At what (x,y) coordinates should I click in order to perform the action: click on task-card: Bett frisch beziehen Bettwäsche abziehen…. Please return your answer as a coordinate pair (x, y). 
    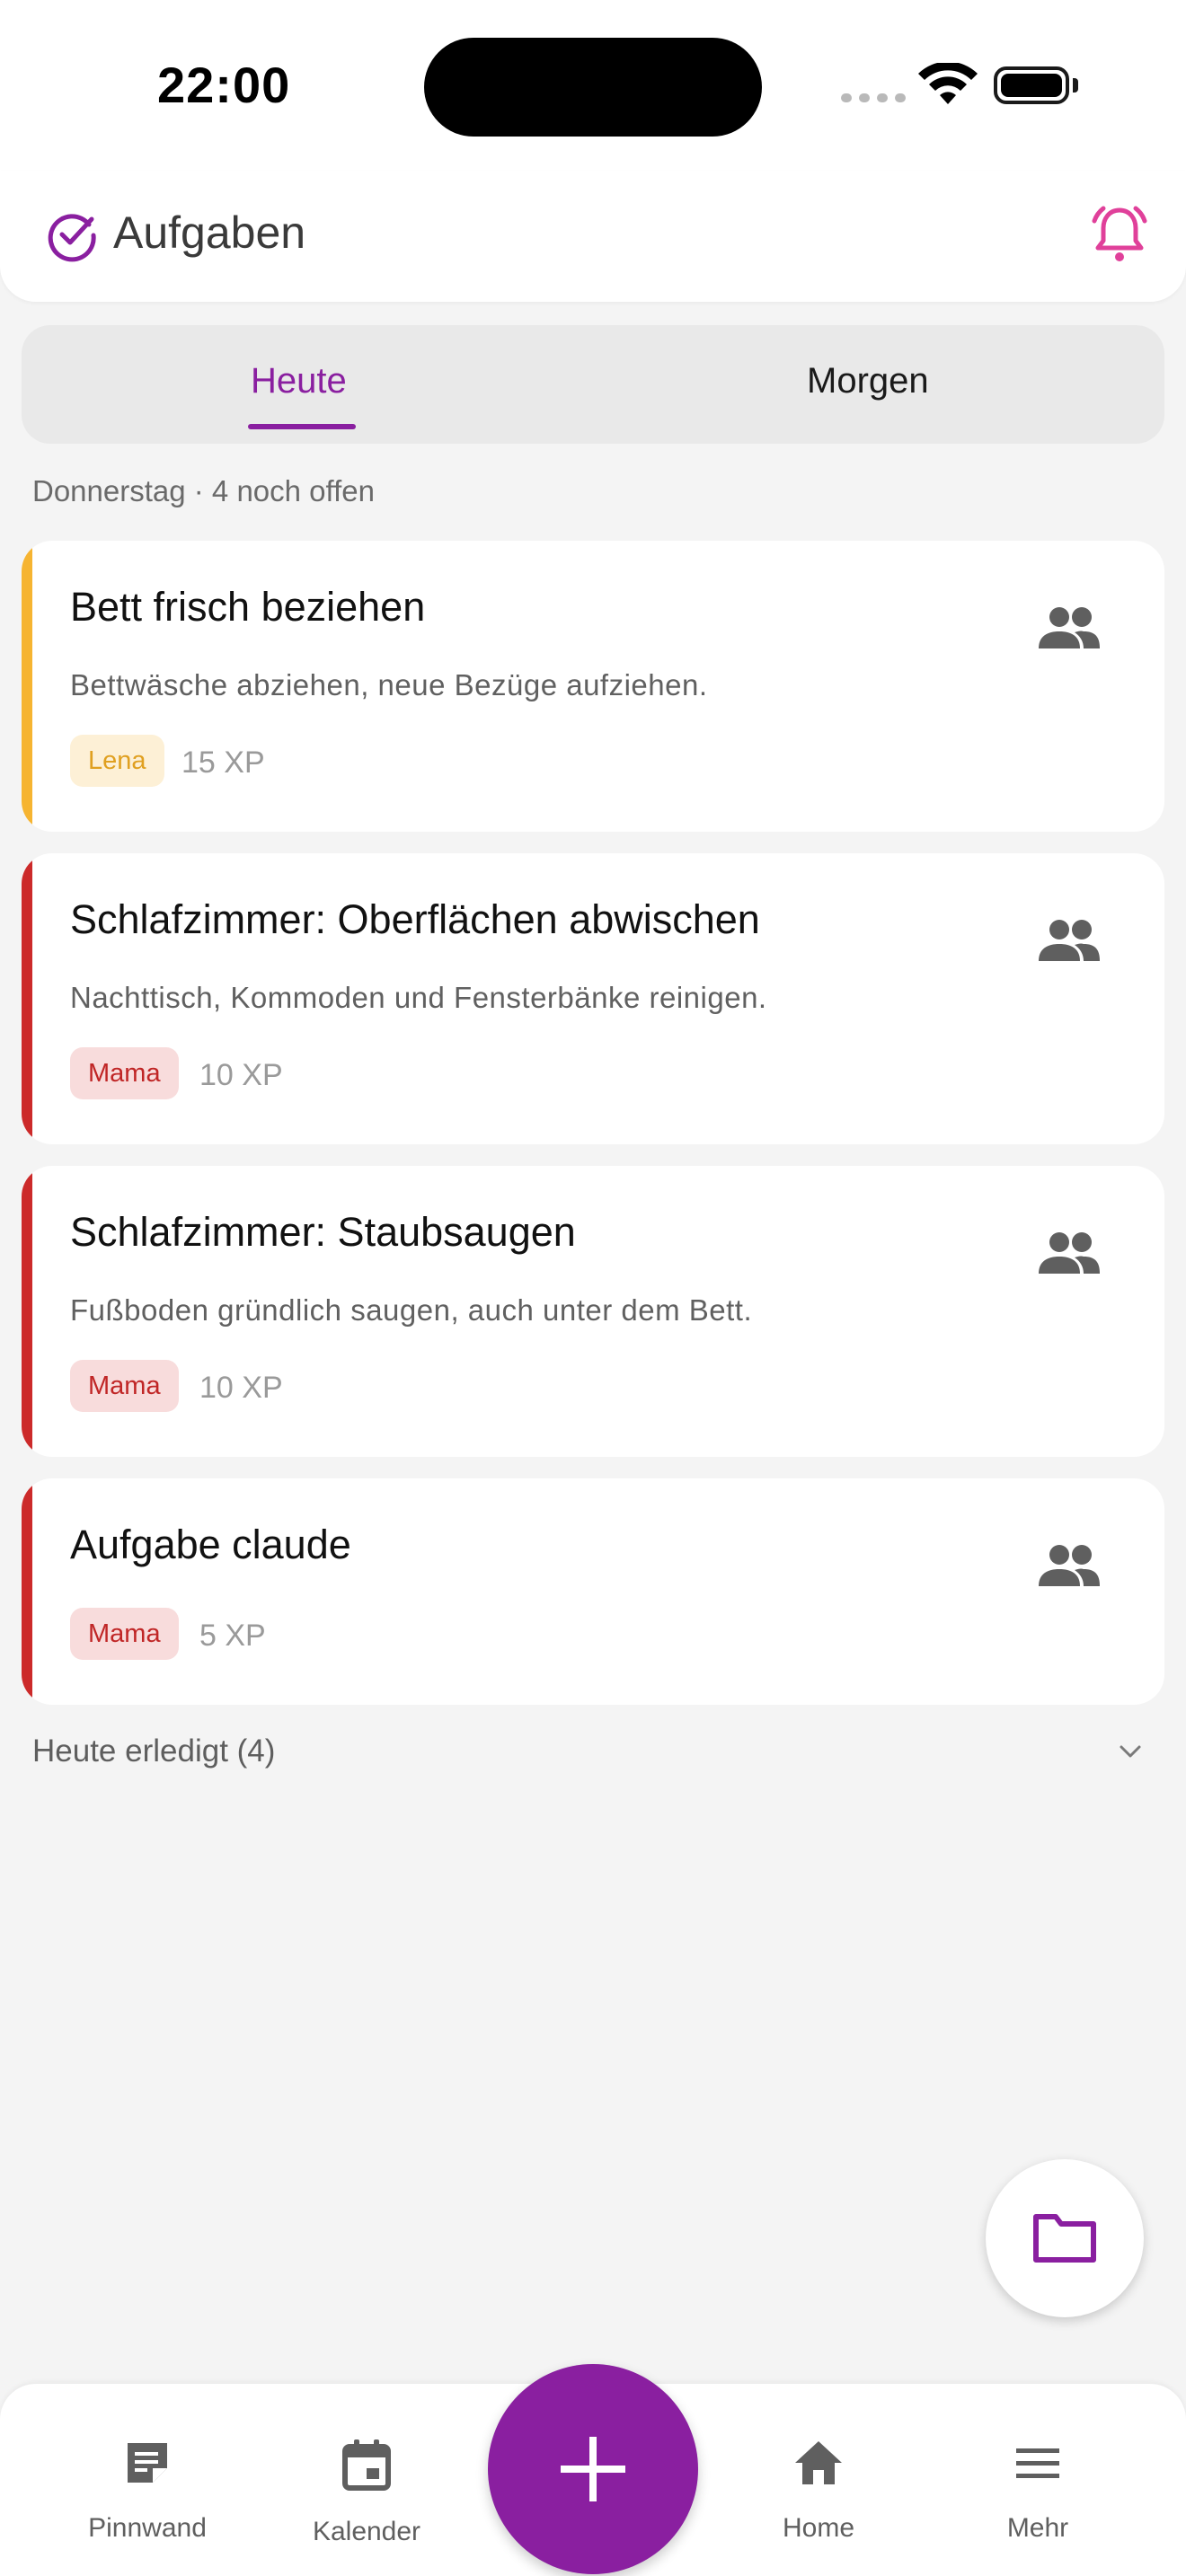
    Looking at the image, I should click on (593, 686).